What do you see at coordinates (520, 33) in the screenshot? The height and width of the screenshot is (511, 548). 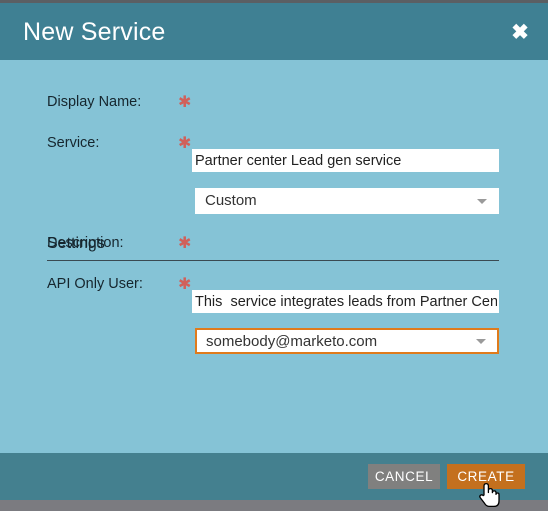 I see `close-icon: ✖` at bounding box center [520, 33].